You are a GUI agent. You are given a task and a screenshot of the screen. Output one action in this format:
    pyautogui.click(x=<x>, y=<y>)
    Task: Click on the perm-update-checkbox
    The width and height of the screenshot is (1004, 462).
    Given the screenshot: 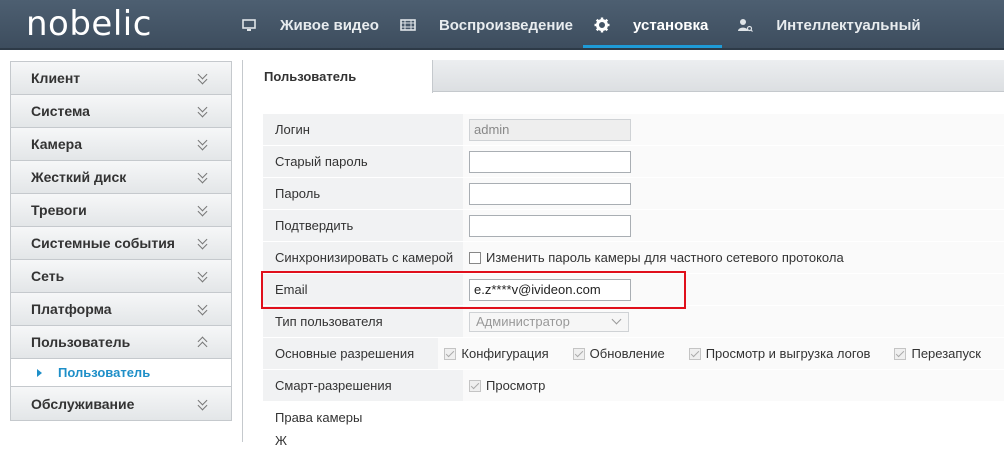 What is the action you would take?
    pyautogui.click(x=578, y=353)
    